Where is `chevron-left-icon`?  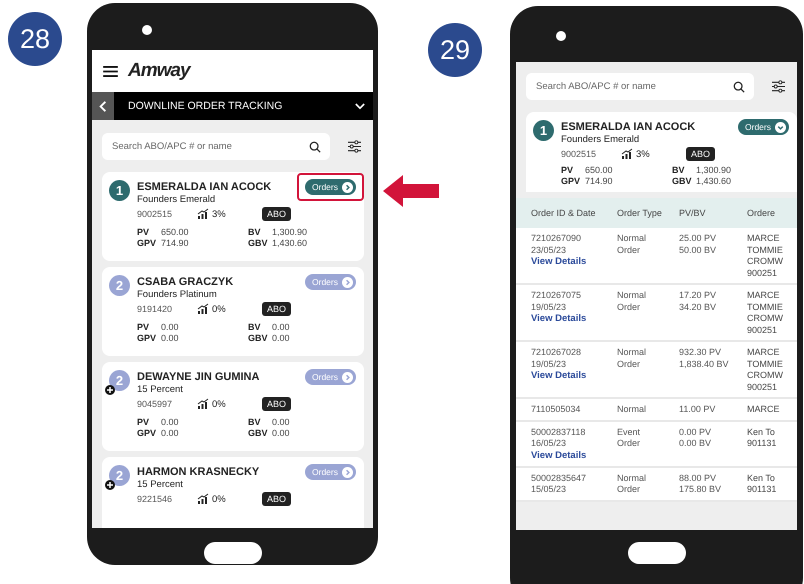 chevron-left-icon is located at coordinates (103, 106).